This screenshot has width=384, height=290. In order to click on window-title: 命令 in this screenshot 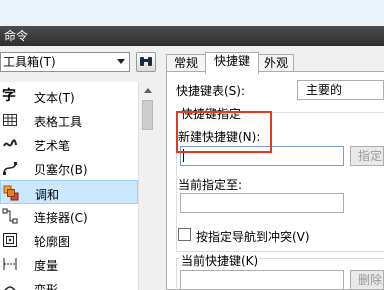, I will do `click(192, 36)`.